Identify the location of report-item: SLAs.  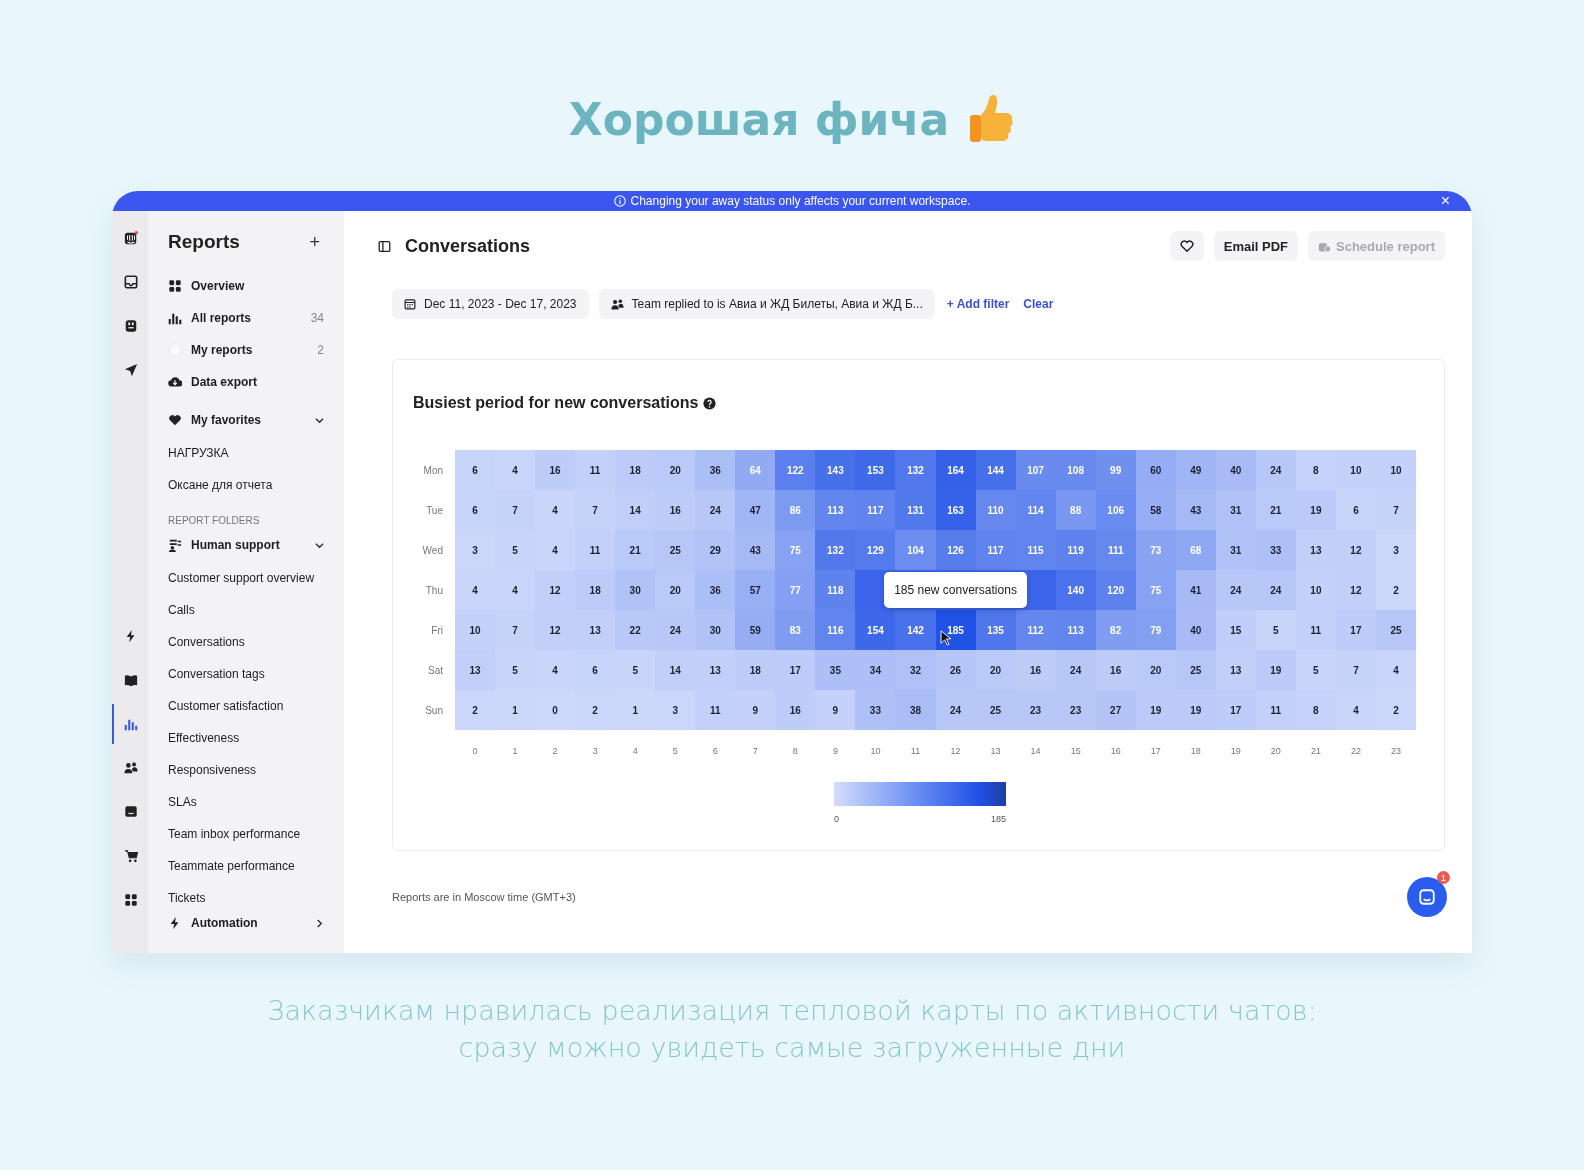
(246, 802).